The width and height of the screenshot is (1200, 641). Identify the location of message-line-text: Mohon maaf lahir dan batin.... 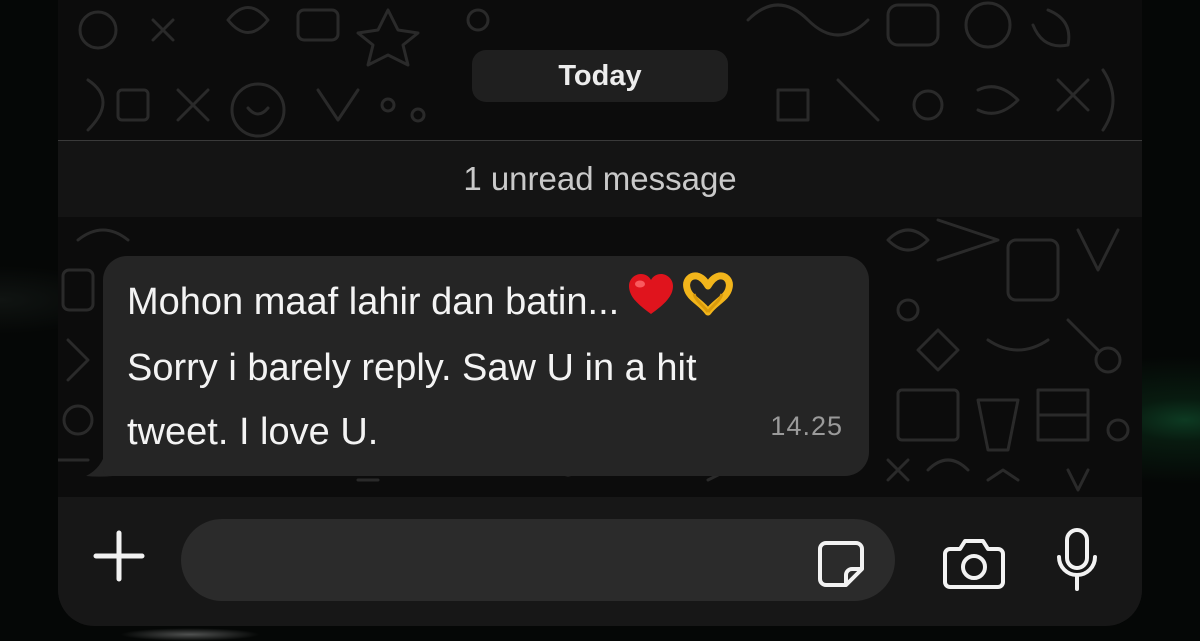
(373, 302).